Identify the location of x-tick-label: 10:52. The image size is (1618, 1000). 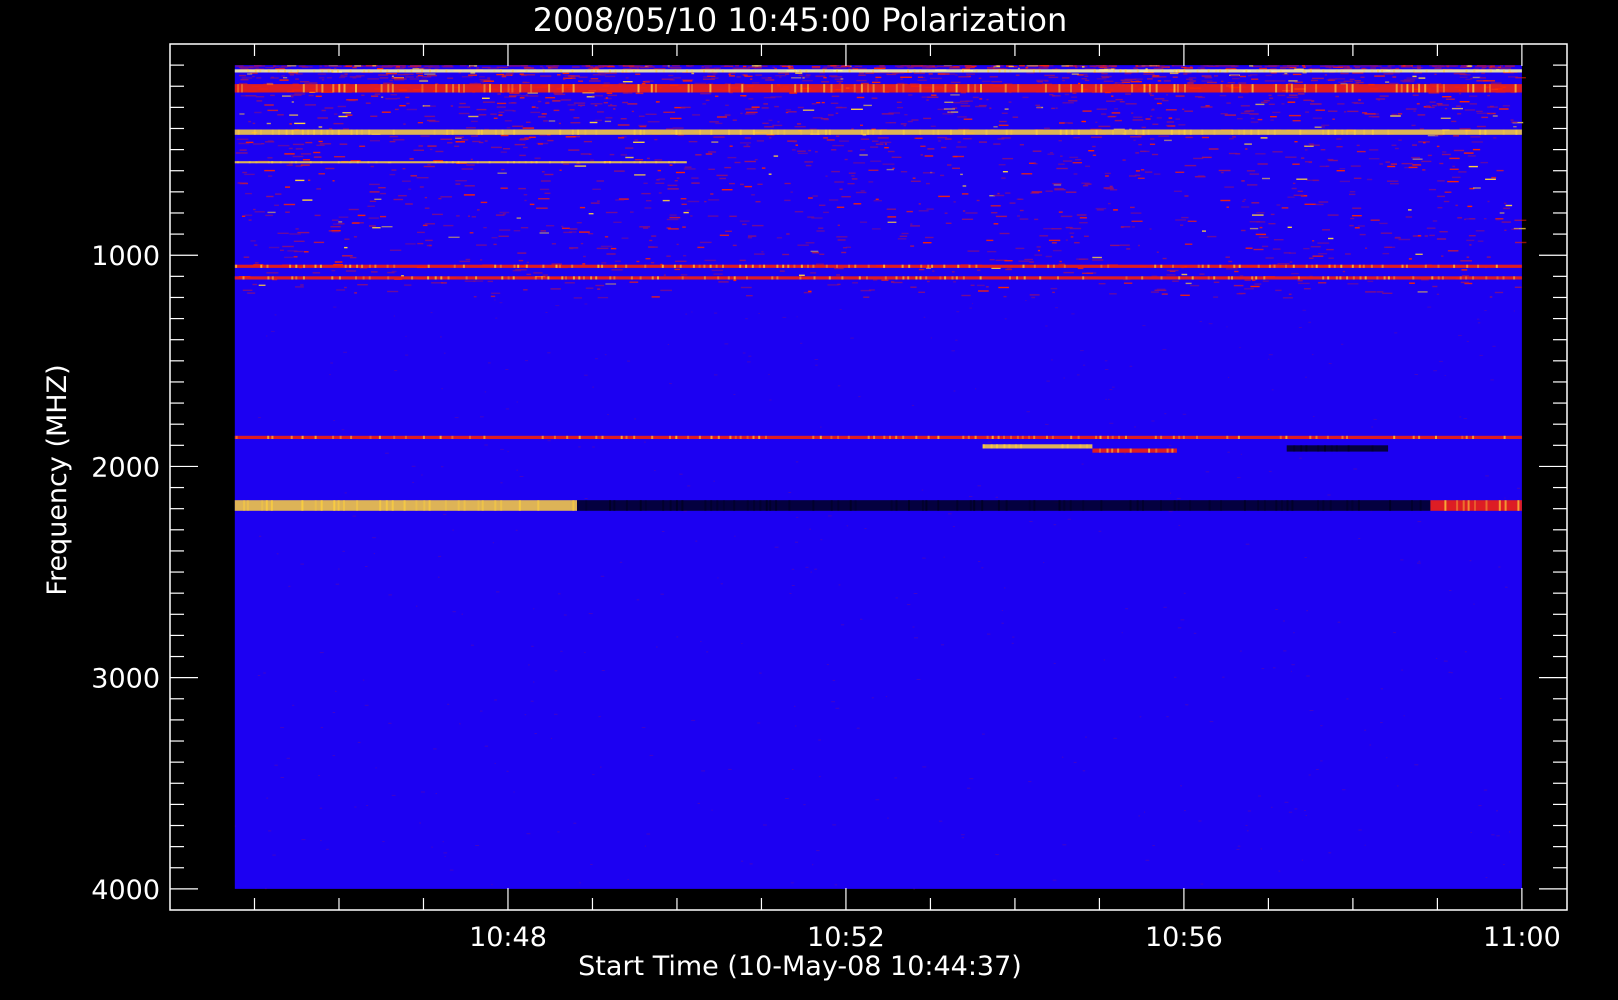
(846, 937).